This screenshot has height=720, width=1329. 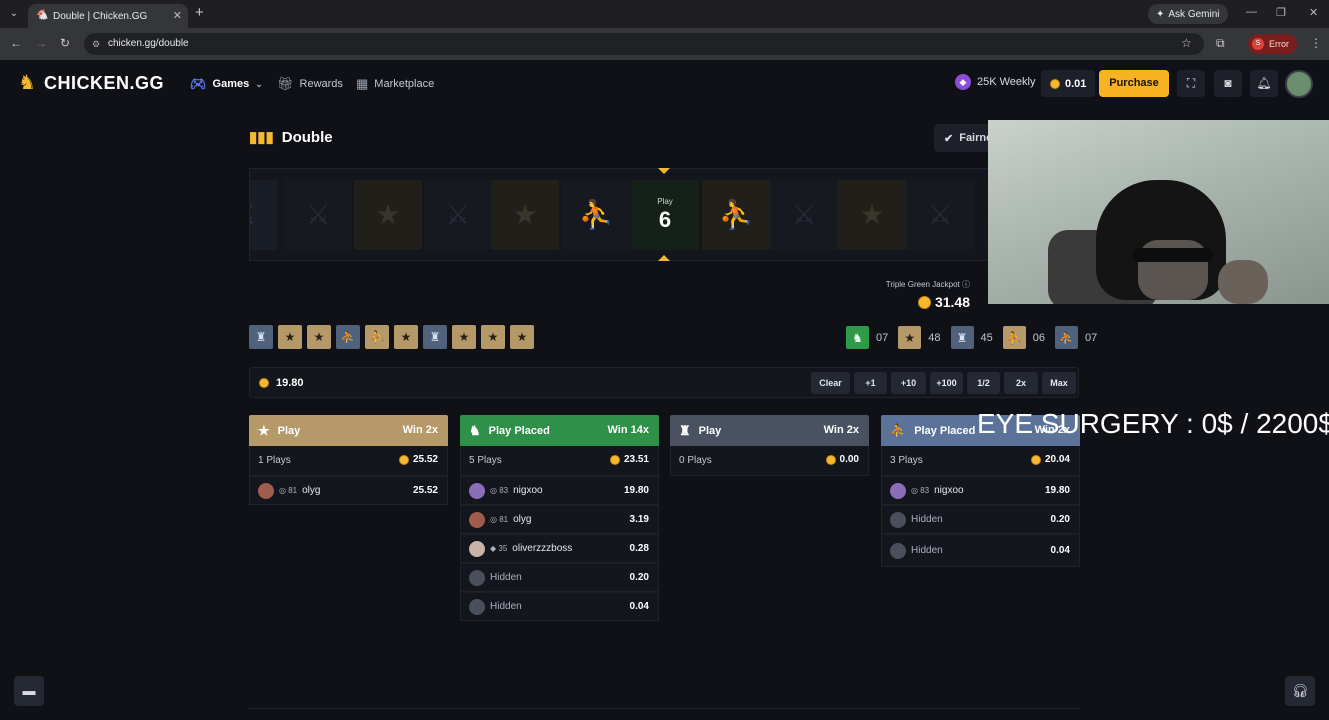 What do you see at coordinates (285, 83) in the screenshot?
I see `gift-icon: 🎁︎` at bounding box center [285, 83].